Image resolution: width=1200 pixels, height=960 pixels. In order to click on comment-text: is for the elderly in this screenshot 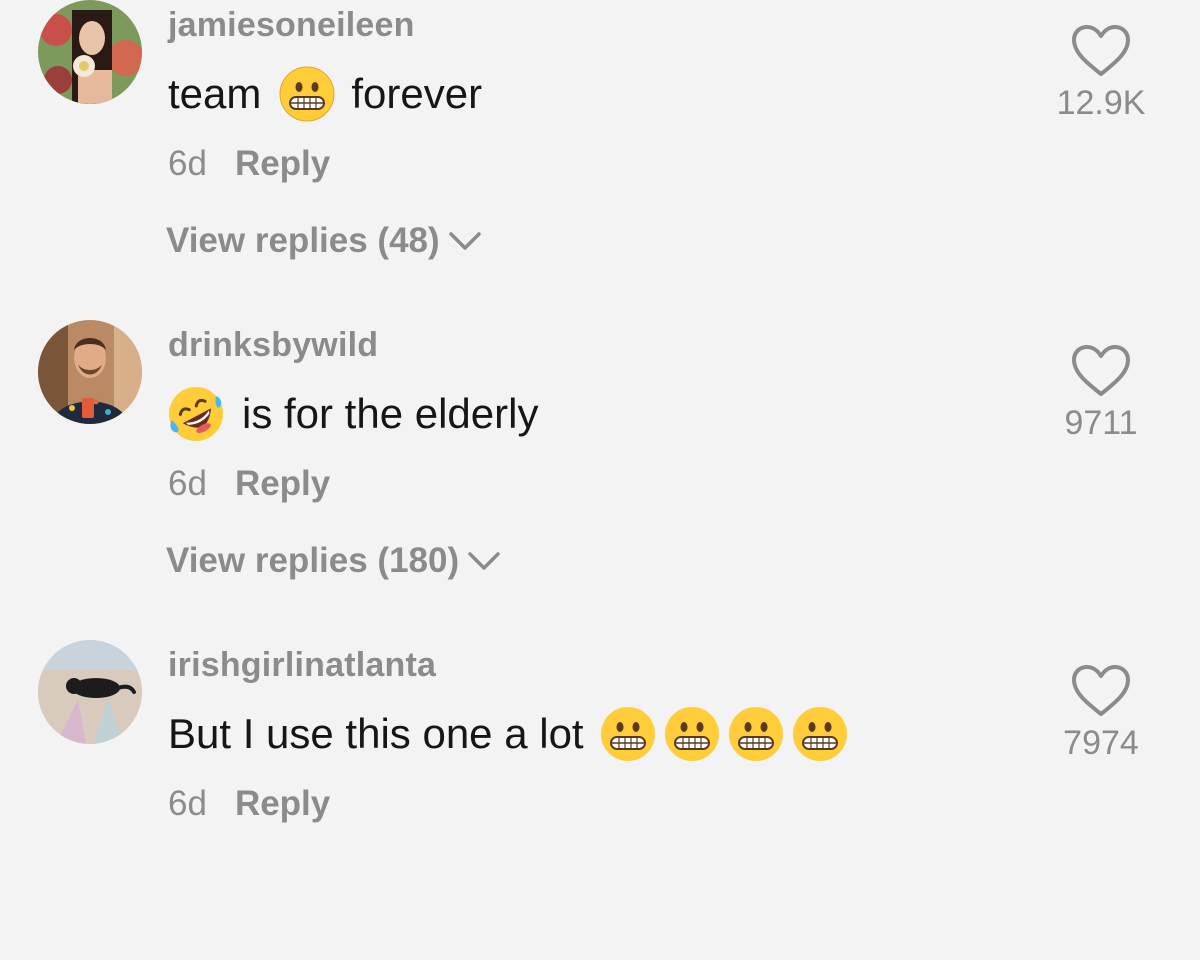, I will do `click(353, 414)`.